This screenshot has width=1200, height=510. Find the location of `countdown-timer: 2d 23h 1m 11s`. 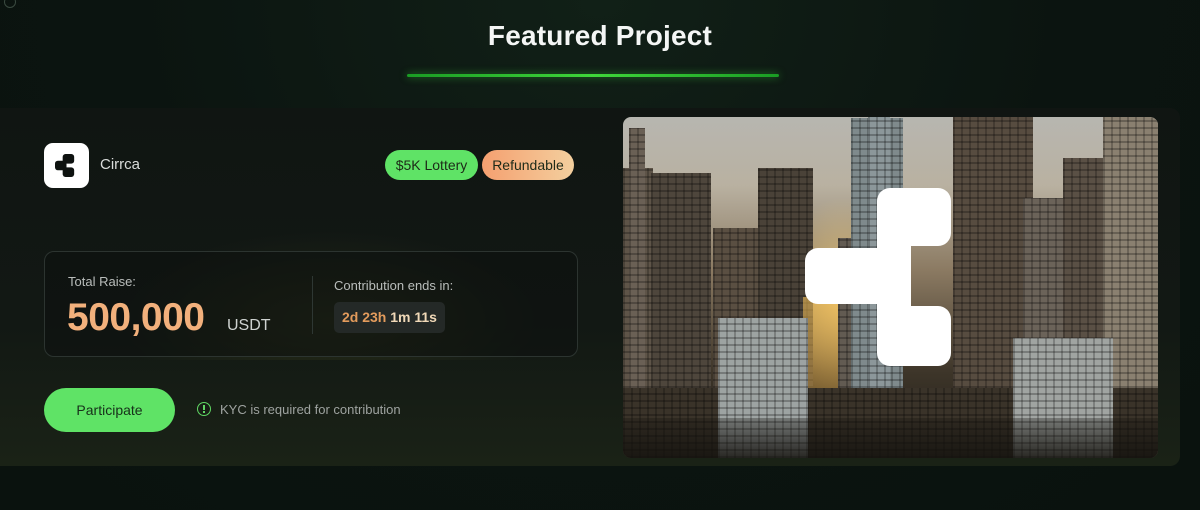

countdown-timer: 2d 23h 1m 11s is located at coordinates (389, 317).